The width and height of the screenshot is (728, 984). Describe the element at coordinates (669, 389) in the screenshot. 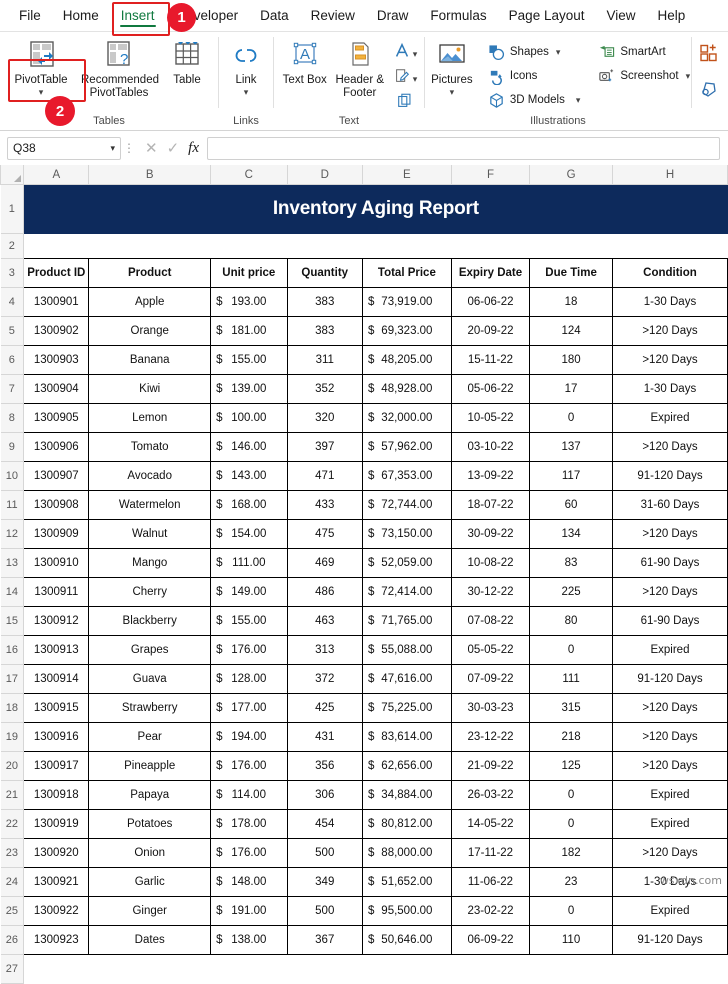

I see `cell-condition: 1-30 Days` at that location.